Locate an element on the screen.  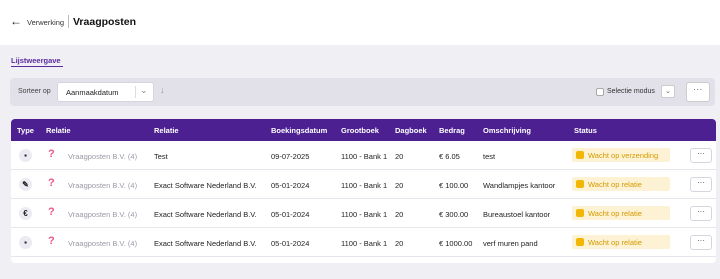
euro-icon: € is located at coordinates (25, 213).